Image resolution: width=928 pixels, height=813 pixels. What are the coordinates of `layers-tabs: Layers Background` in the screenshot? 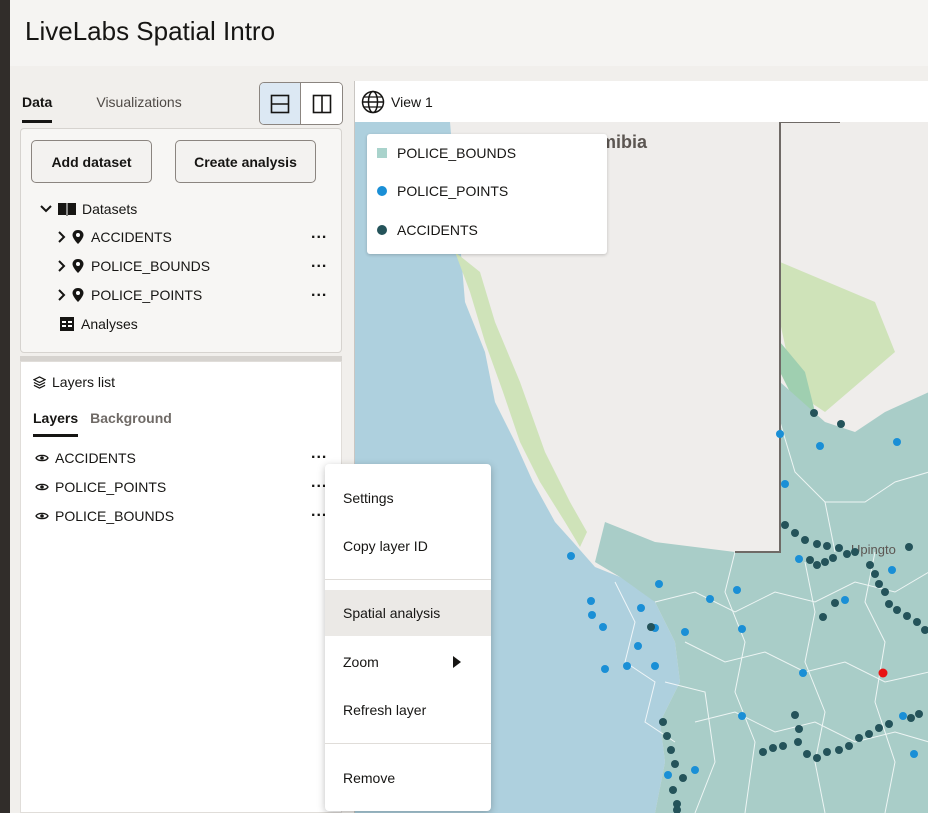 It's located at (108, 423).